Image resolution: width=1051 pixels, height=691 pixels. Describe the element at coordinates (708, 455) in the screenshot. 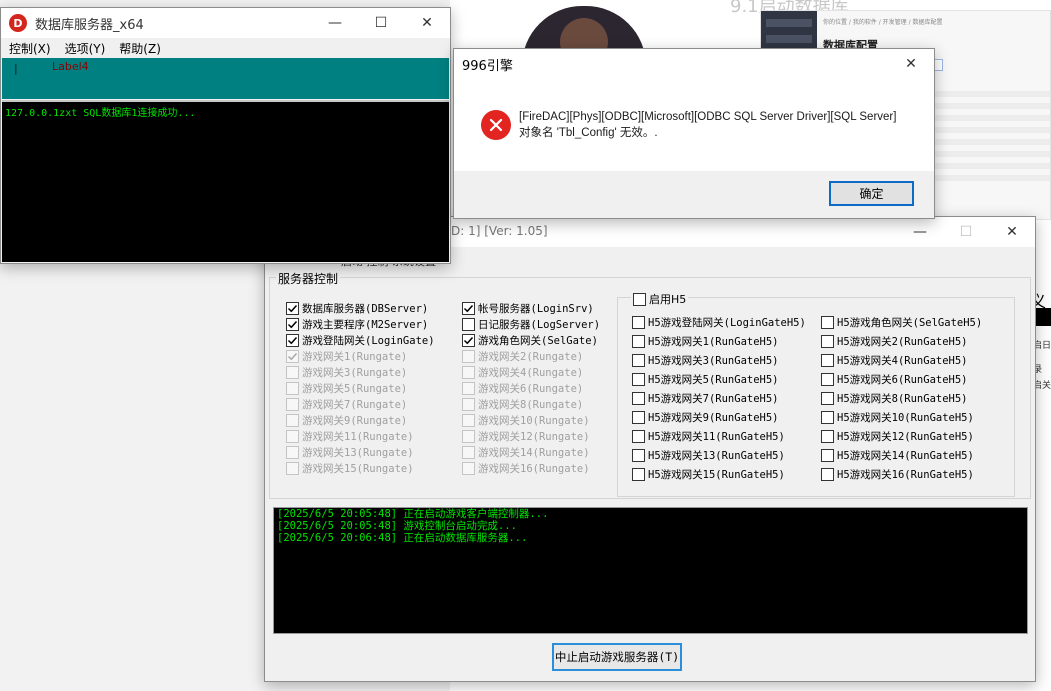

I see `h5-gateway-checkbox: H5游戏网关13(RunGateH5)` at that location.